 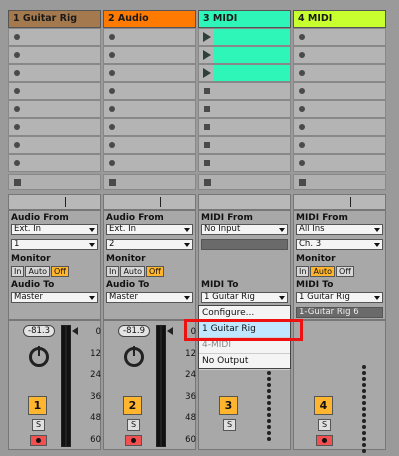 What do you see at coordinates (132, 405) in the screenshot?
I see `track-activator-button: 2` at bounding box center [132, 405].